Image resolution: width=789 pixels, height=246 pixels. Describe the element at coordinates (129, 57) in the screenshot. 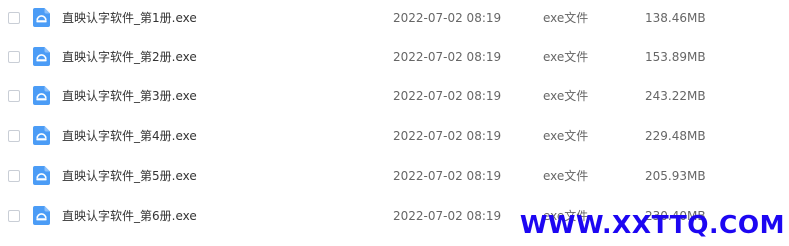

I see `file-name: 直映认字软件_第2册.exe` at that location.